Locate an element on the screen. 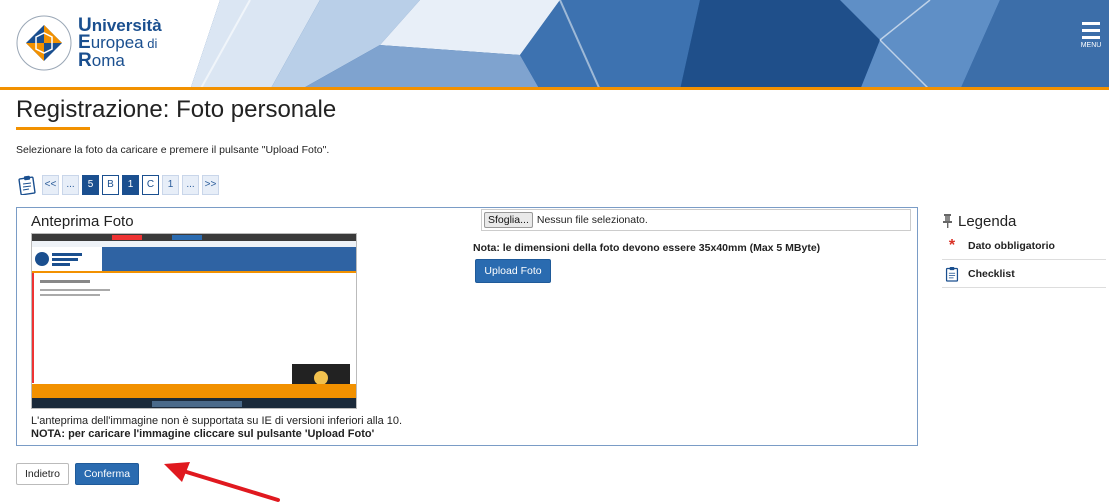 The width and height of the screenshot is (1109, 504). preview-screenshot-thumbnail is located at coordinates (194, 321).